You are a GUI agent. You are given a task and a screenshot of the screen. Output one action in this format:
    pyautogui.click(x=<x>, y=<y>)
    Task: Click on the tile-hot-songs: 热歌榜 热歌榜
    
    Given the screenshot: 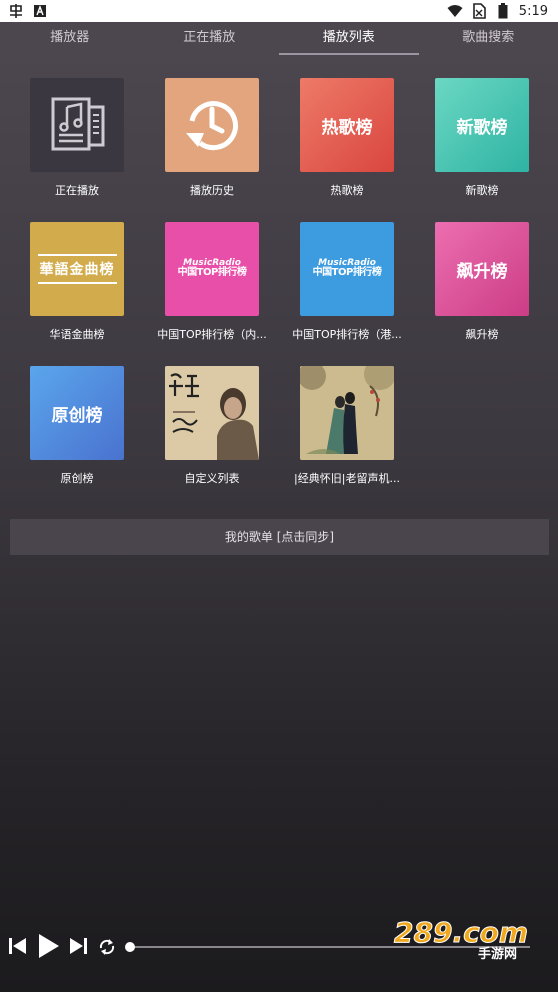 What is the action you would take?
    pyautogui.click(x=347, y=138)
    